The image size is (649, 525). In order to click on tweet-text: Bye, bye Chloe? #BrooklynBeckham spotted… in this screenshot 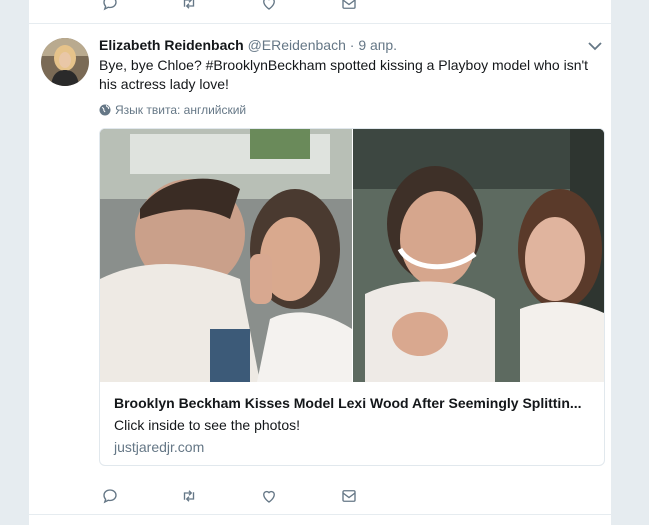, I will do `click(349, 75)`.